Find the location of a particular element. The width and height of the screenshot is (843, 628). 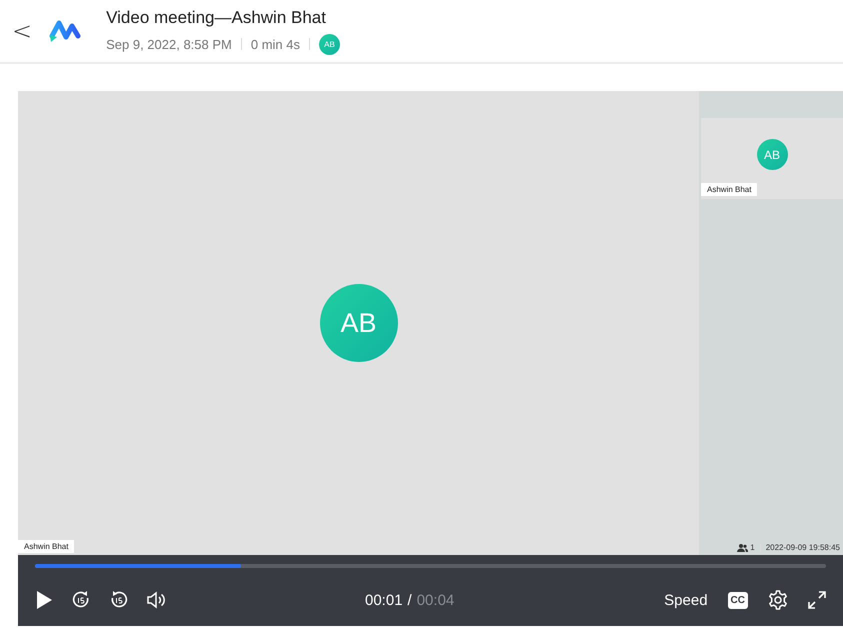

fullscreen-button is located at coordinates (817, 600).